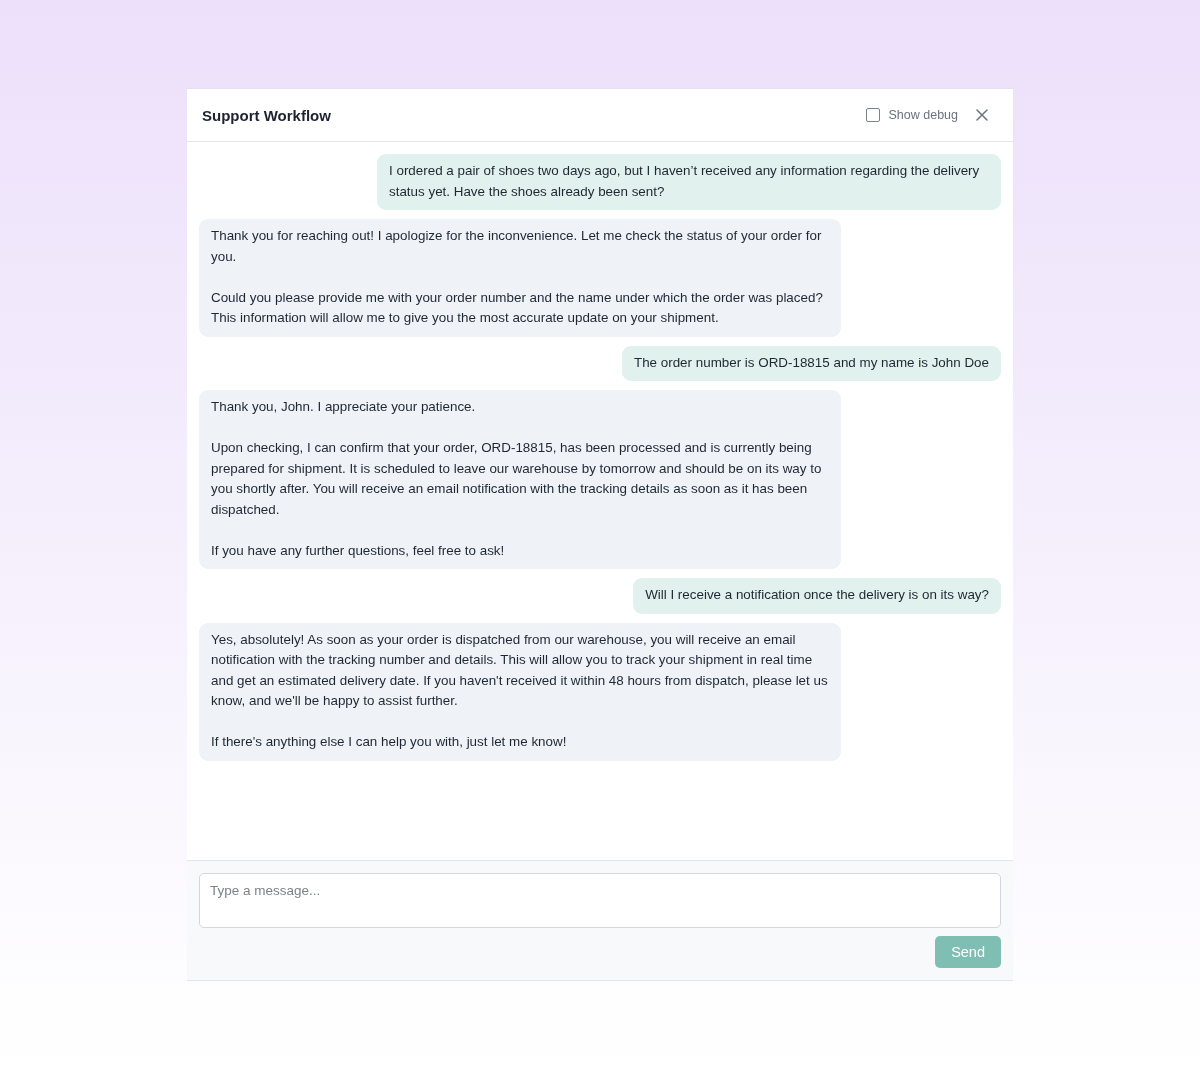  I want to click on user-message: I ordered a pair of shoes two days ago, but I haven’t received any information regarding the delivery status yet. Have the shoes already been sent?, so click(689, 182).